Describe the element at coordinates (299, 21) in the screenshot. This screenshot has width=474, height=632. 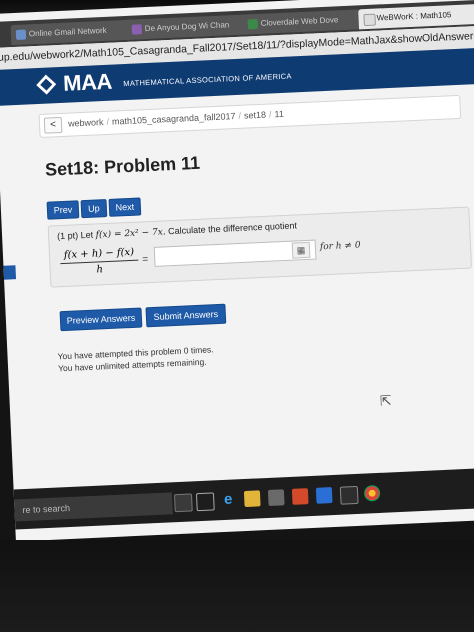
I see `tab-label: Cloverdale Web Dove` at that location.